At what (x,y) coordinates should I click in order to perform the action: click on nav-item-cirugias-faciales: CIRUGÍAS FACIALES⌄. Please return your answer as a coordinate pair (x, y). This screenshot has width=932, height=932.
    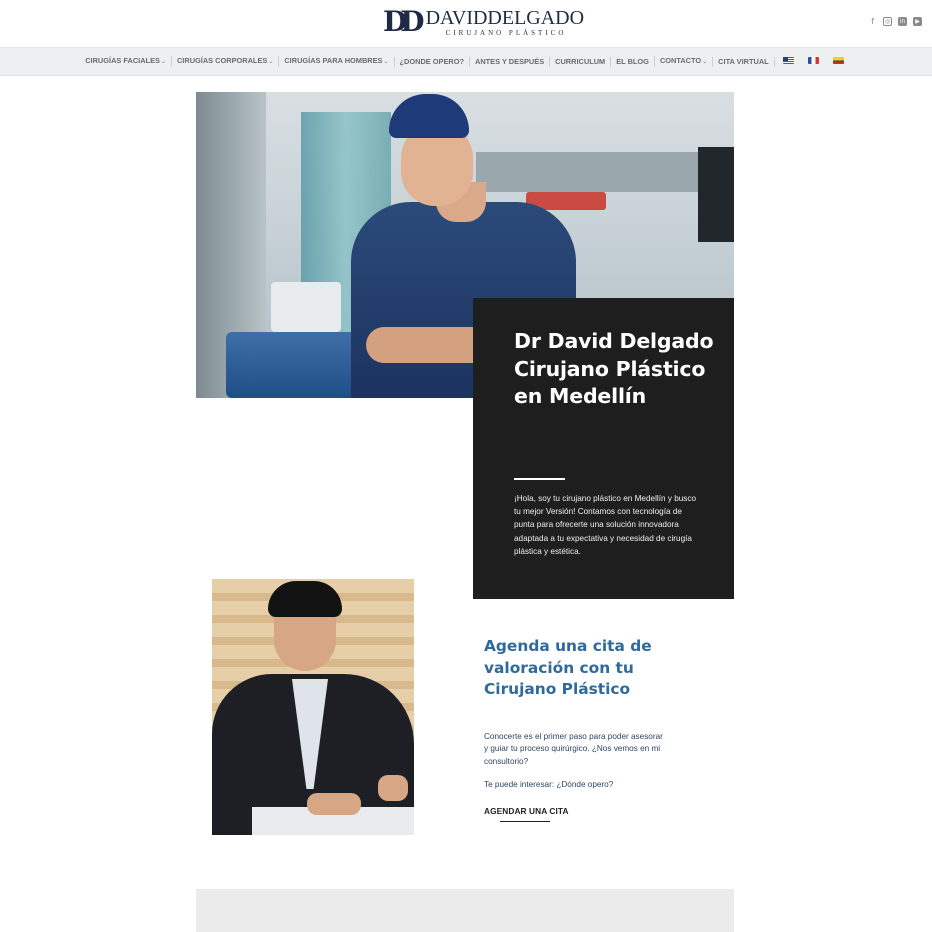
    Looking at the image, I should click on (125, 61).